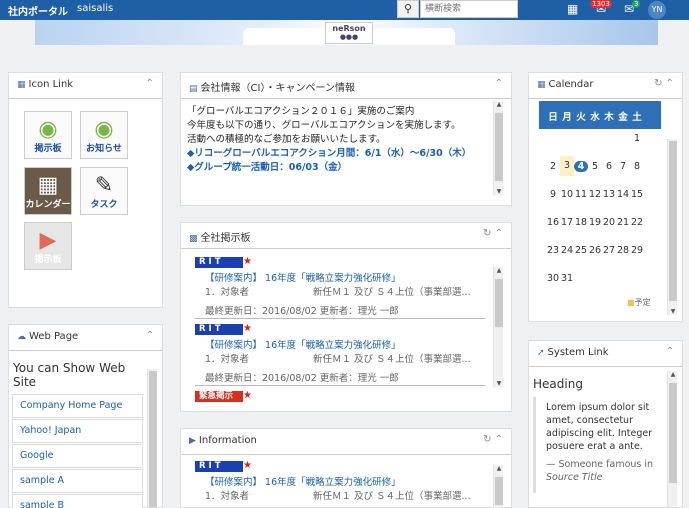  I want to click on avatar: YN, so click(657, 10).